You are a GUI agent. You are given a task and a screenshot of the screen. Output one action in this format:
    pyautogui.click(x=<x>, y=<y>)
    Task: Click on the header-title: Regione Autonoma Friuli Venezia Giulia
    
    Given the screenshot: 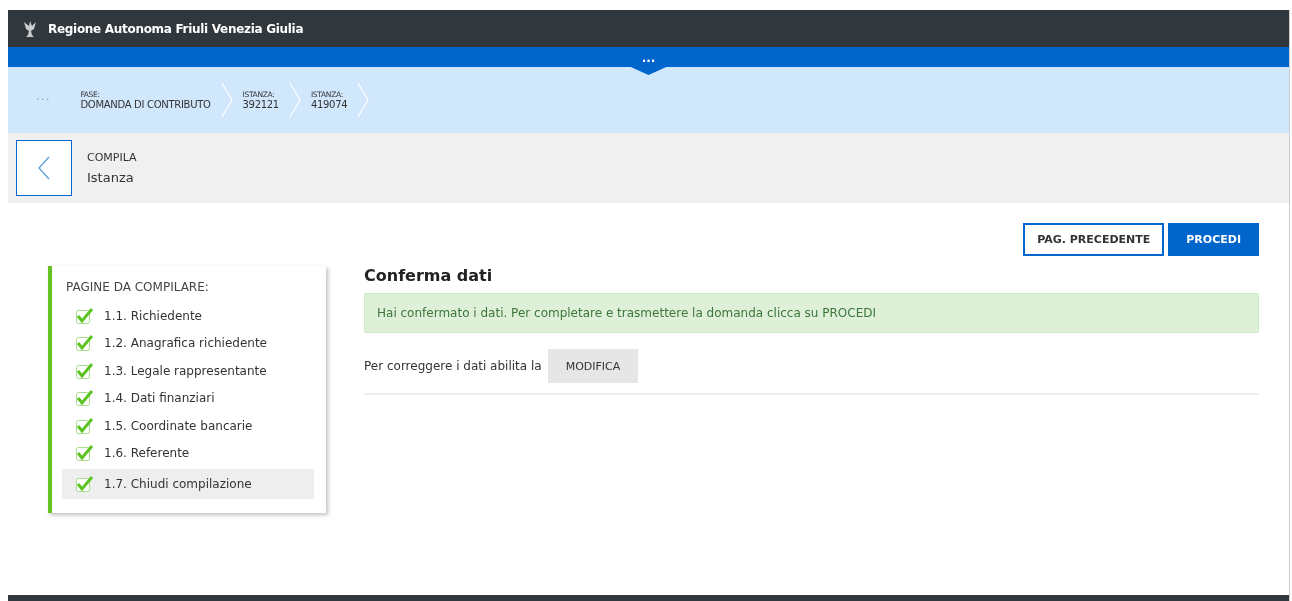 What is the action you would take?
    pyautogui.click(x=176, y=28)
    